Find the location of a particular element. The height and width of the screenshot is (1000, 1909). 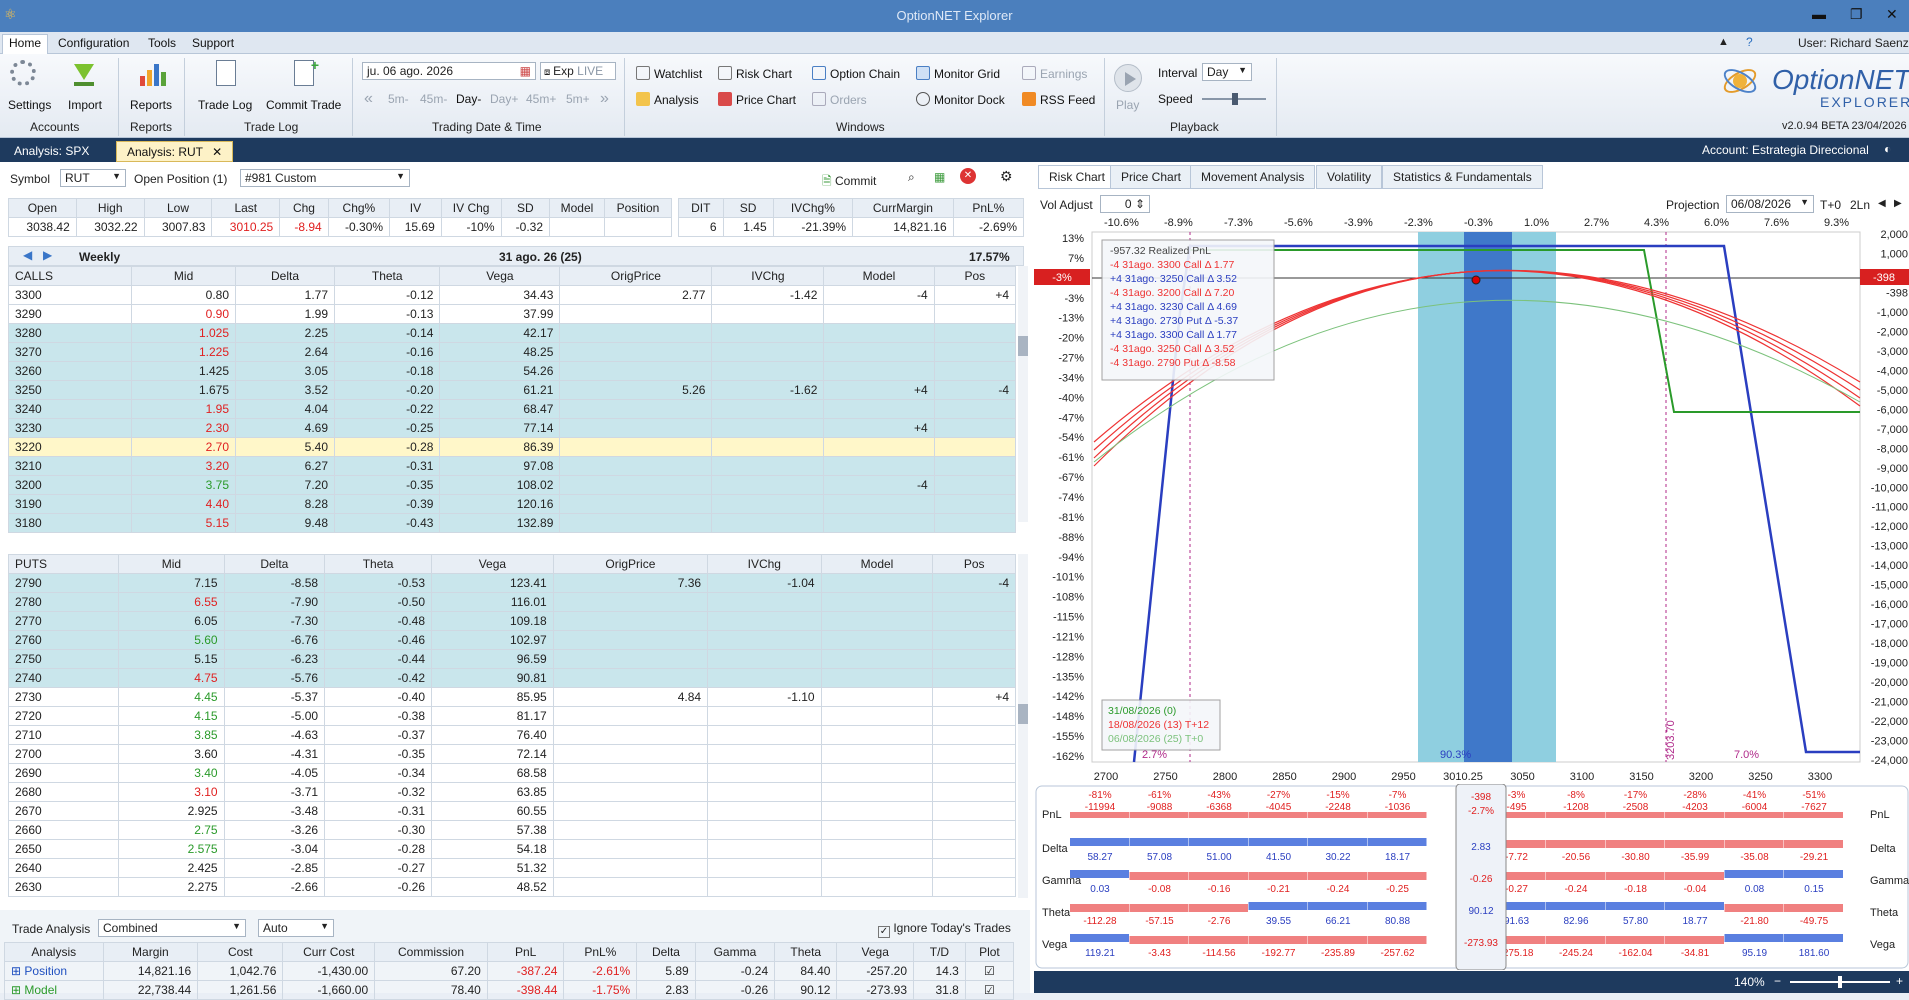

monitor-grid-button: Monitor Grid is located at coordinates (958, 73).